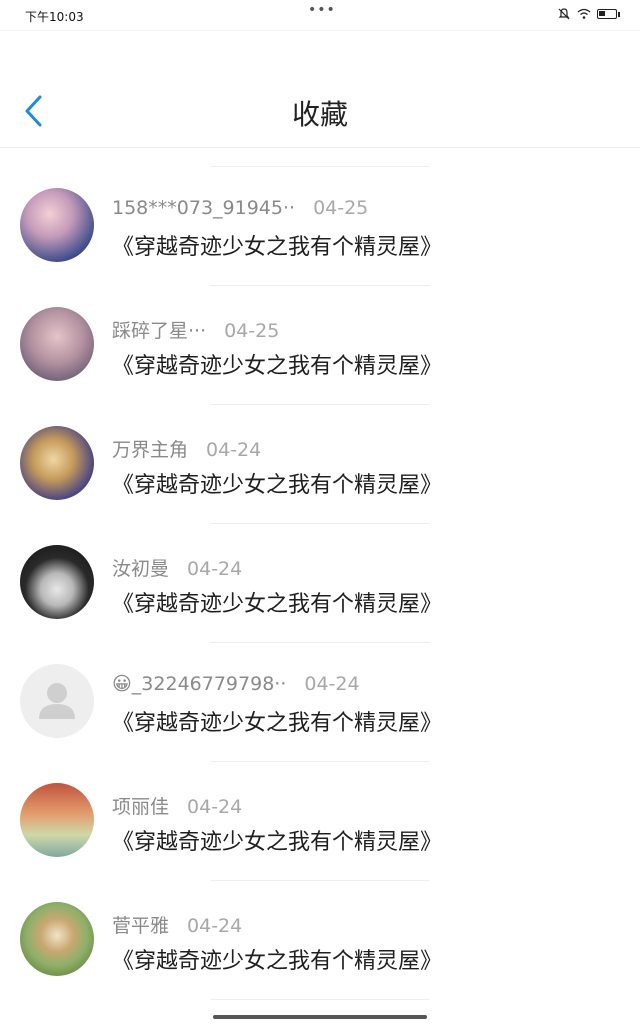 This screenshot has height=1024, width=640. I want to click on user-name: 万界主角, so click(150, 450).